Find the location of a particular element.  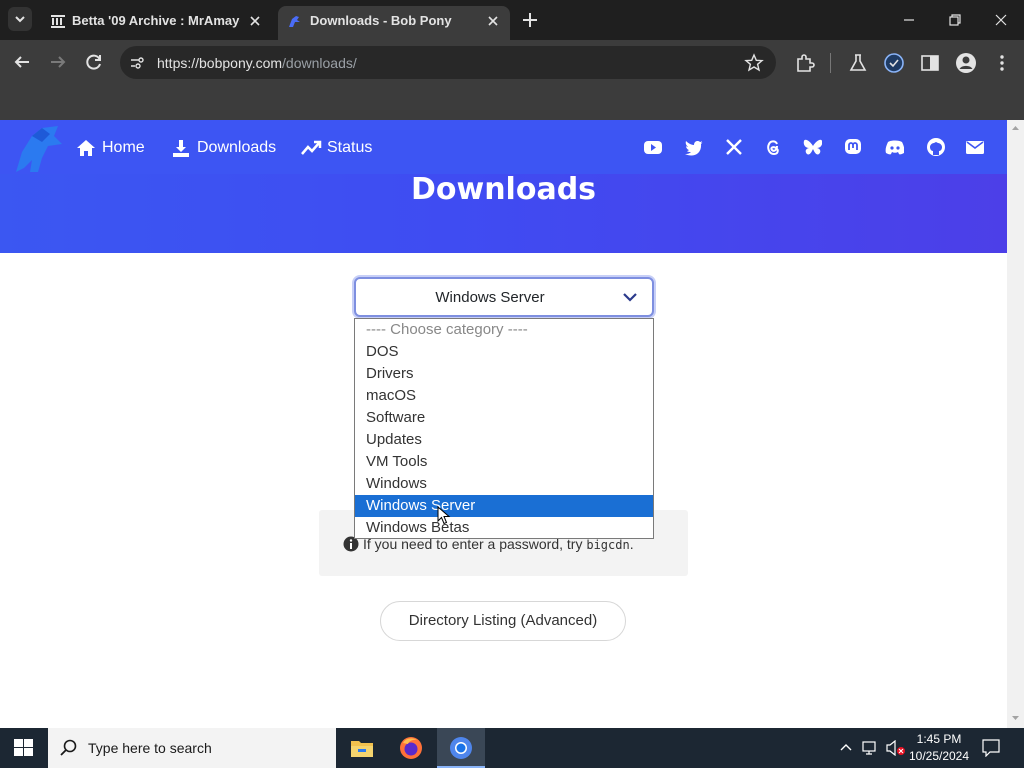

scroll-up-arrow-icon is located at coordinates (1015, 128).